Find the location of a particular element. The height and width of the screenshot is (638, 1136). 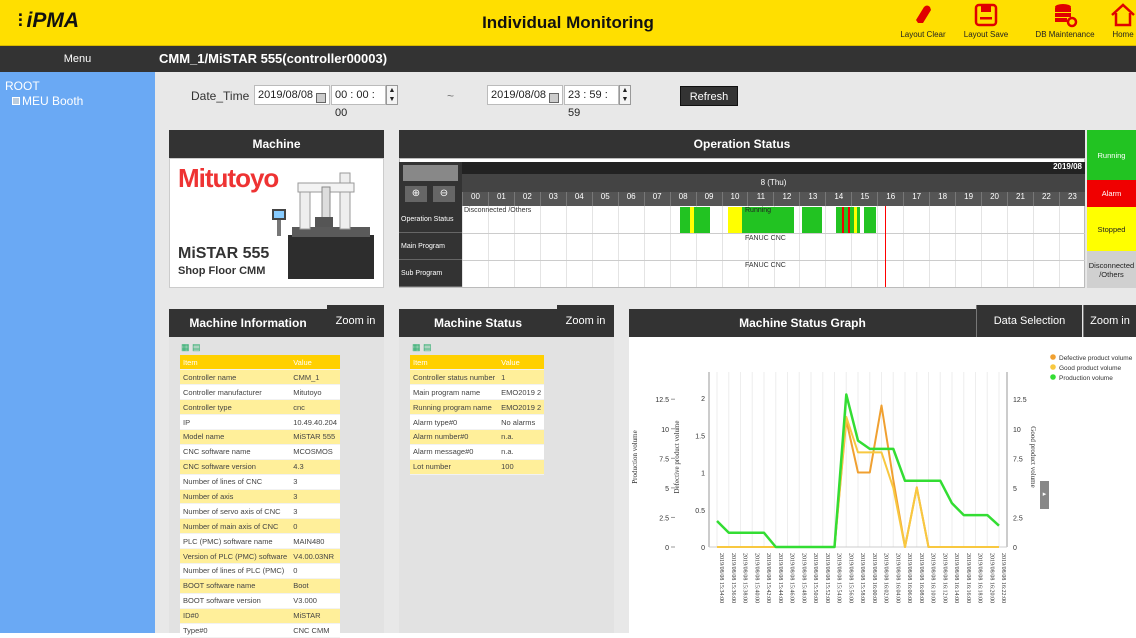

from-date-value: 2019/08/08 is located at coordinates (286, 95).